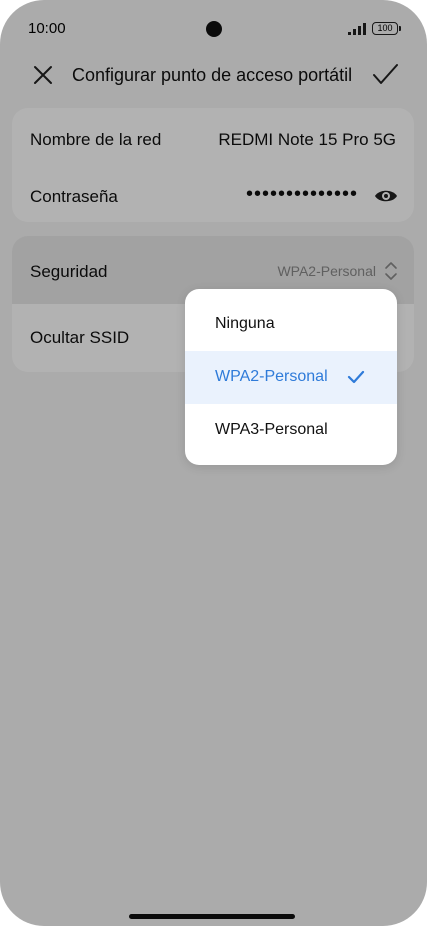 The image size is (427, 926). I want to click on check-icon, so click(356, 377).